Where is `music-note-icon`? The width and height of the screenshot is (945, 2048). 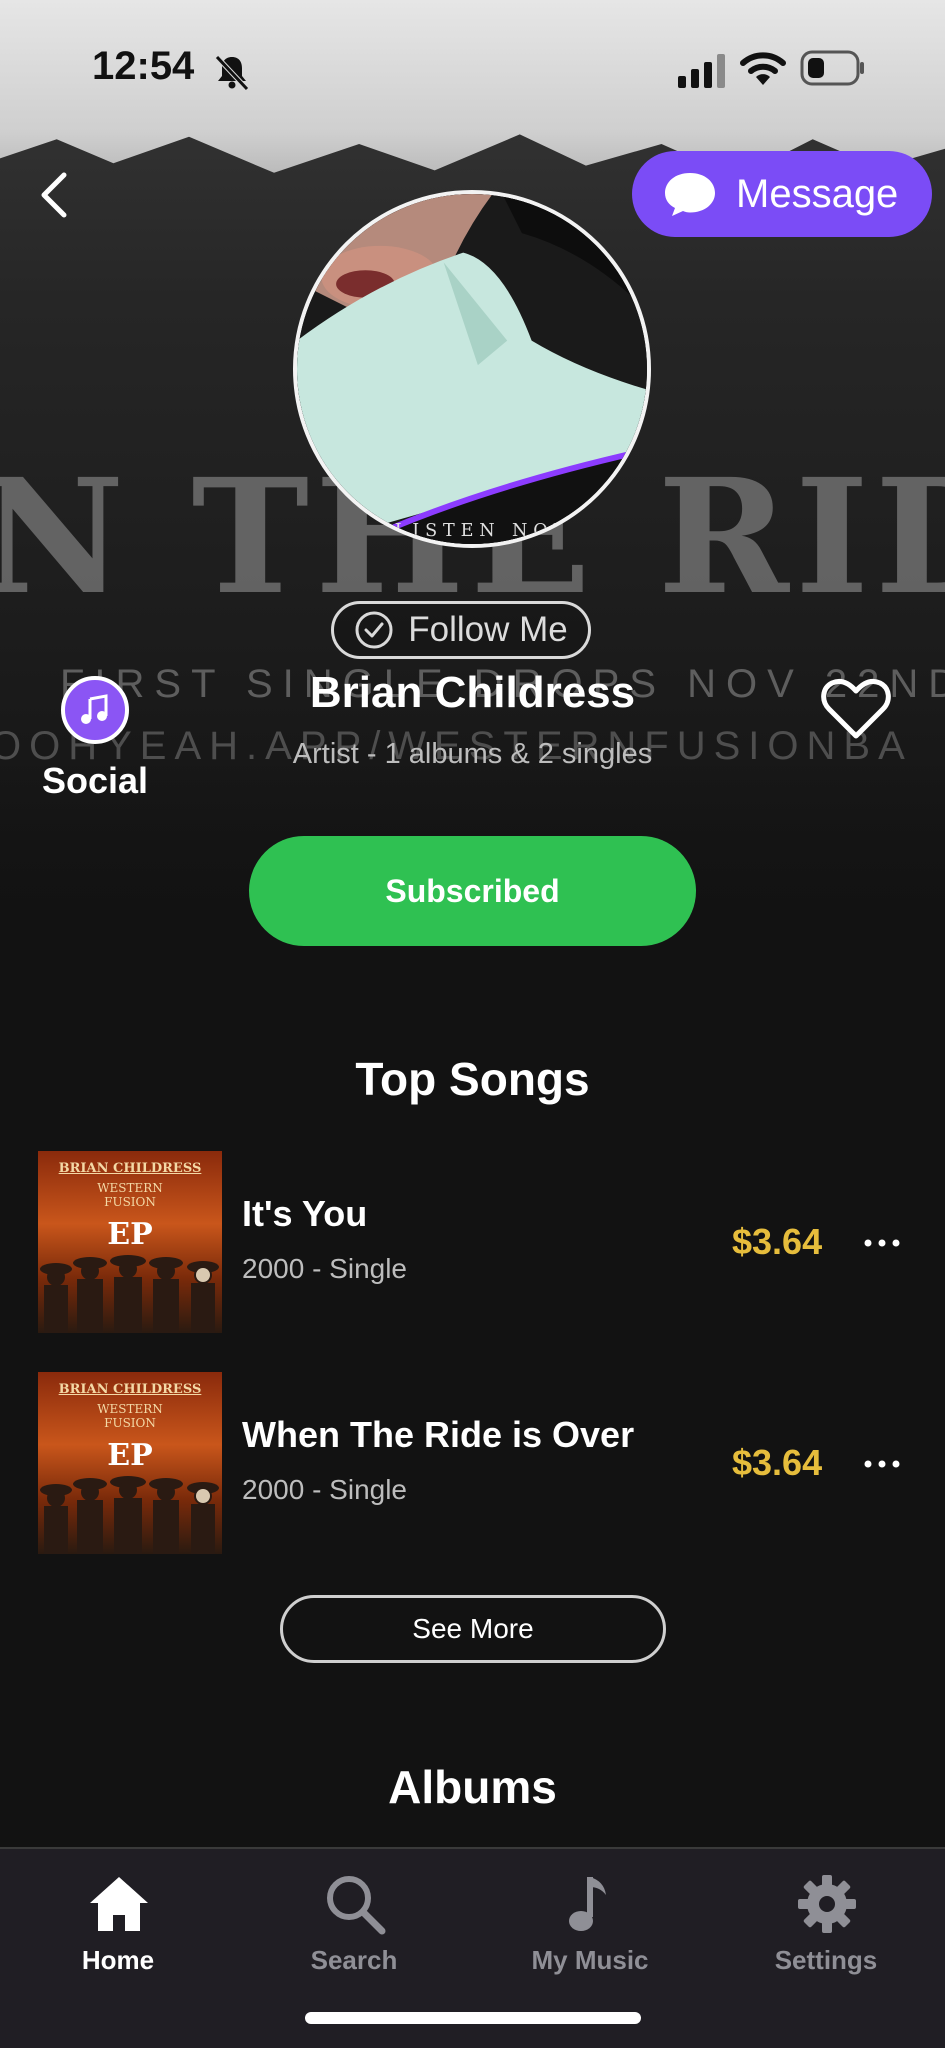 music-note-icon is located at coordinates (587, 1904).